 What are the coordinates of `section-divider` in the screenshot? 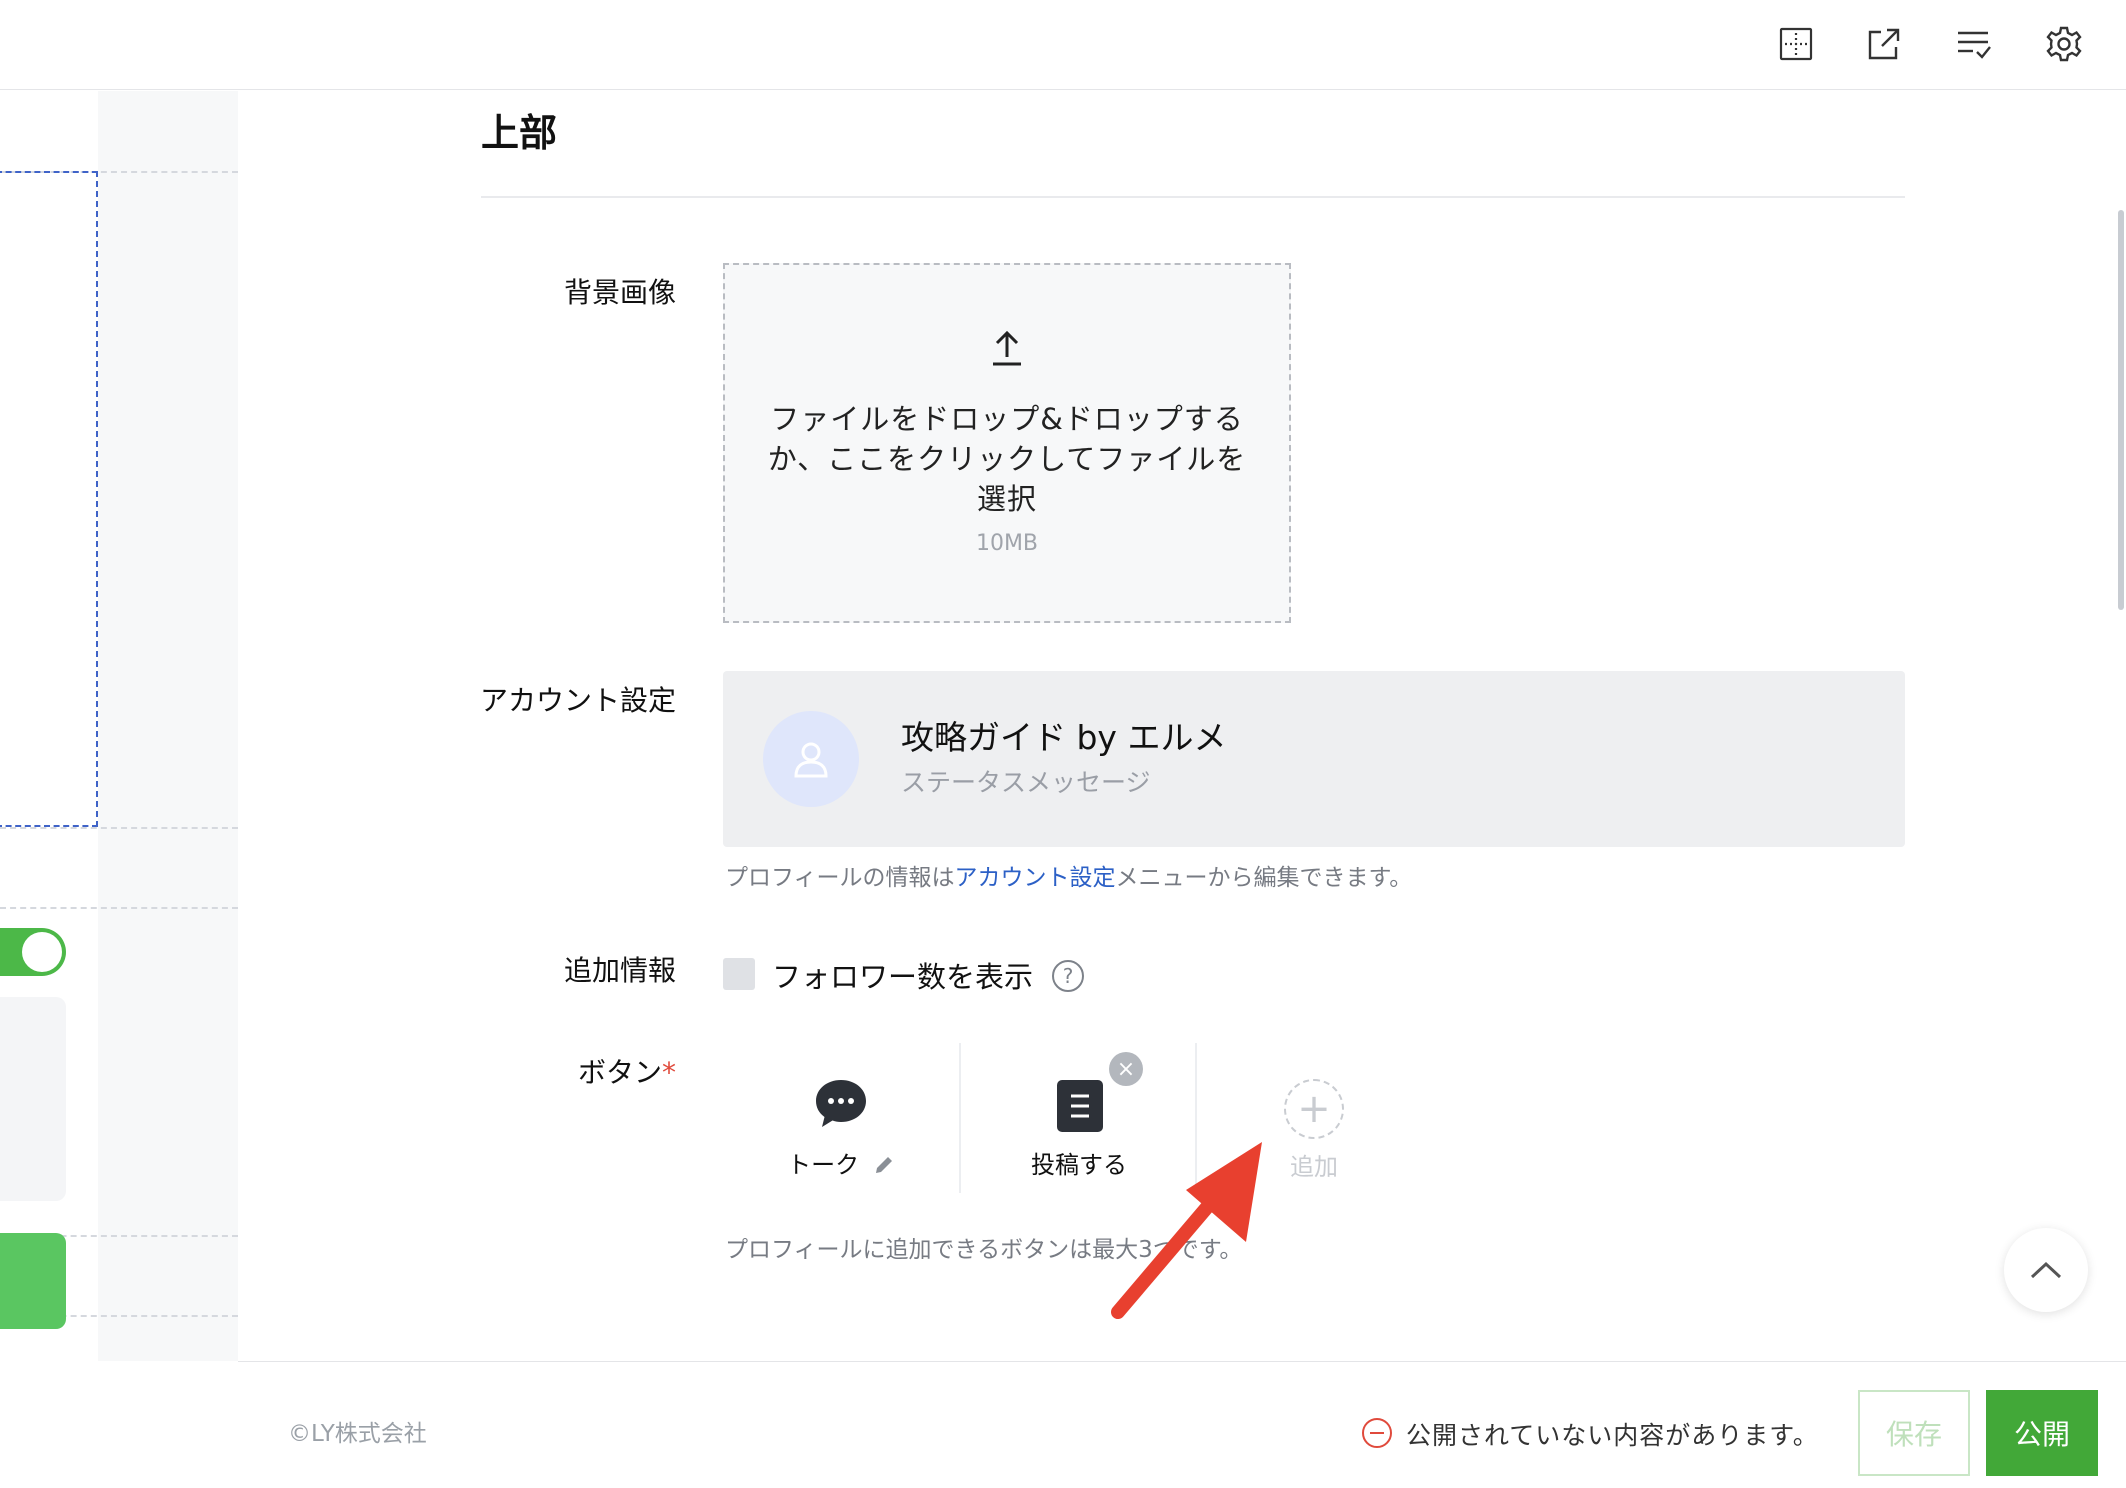 It's located at (1193, 197).